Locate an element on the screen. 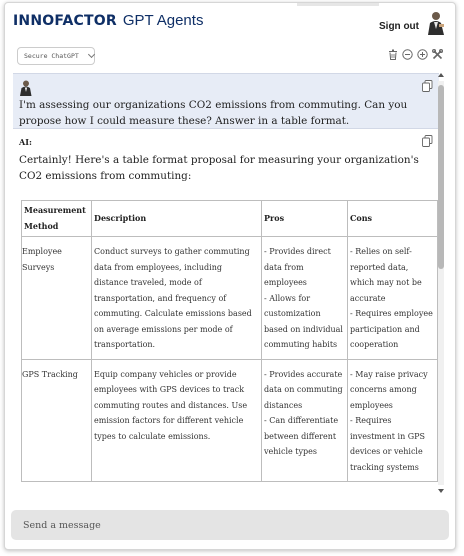 This screenshot has height=556, width=464. scroll-up-arrow-icon is located at coordinates (441, 75).